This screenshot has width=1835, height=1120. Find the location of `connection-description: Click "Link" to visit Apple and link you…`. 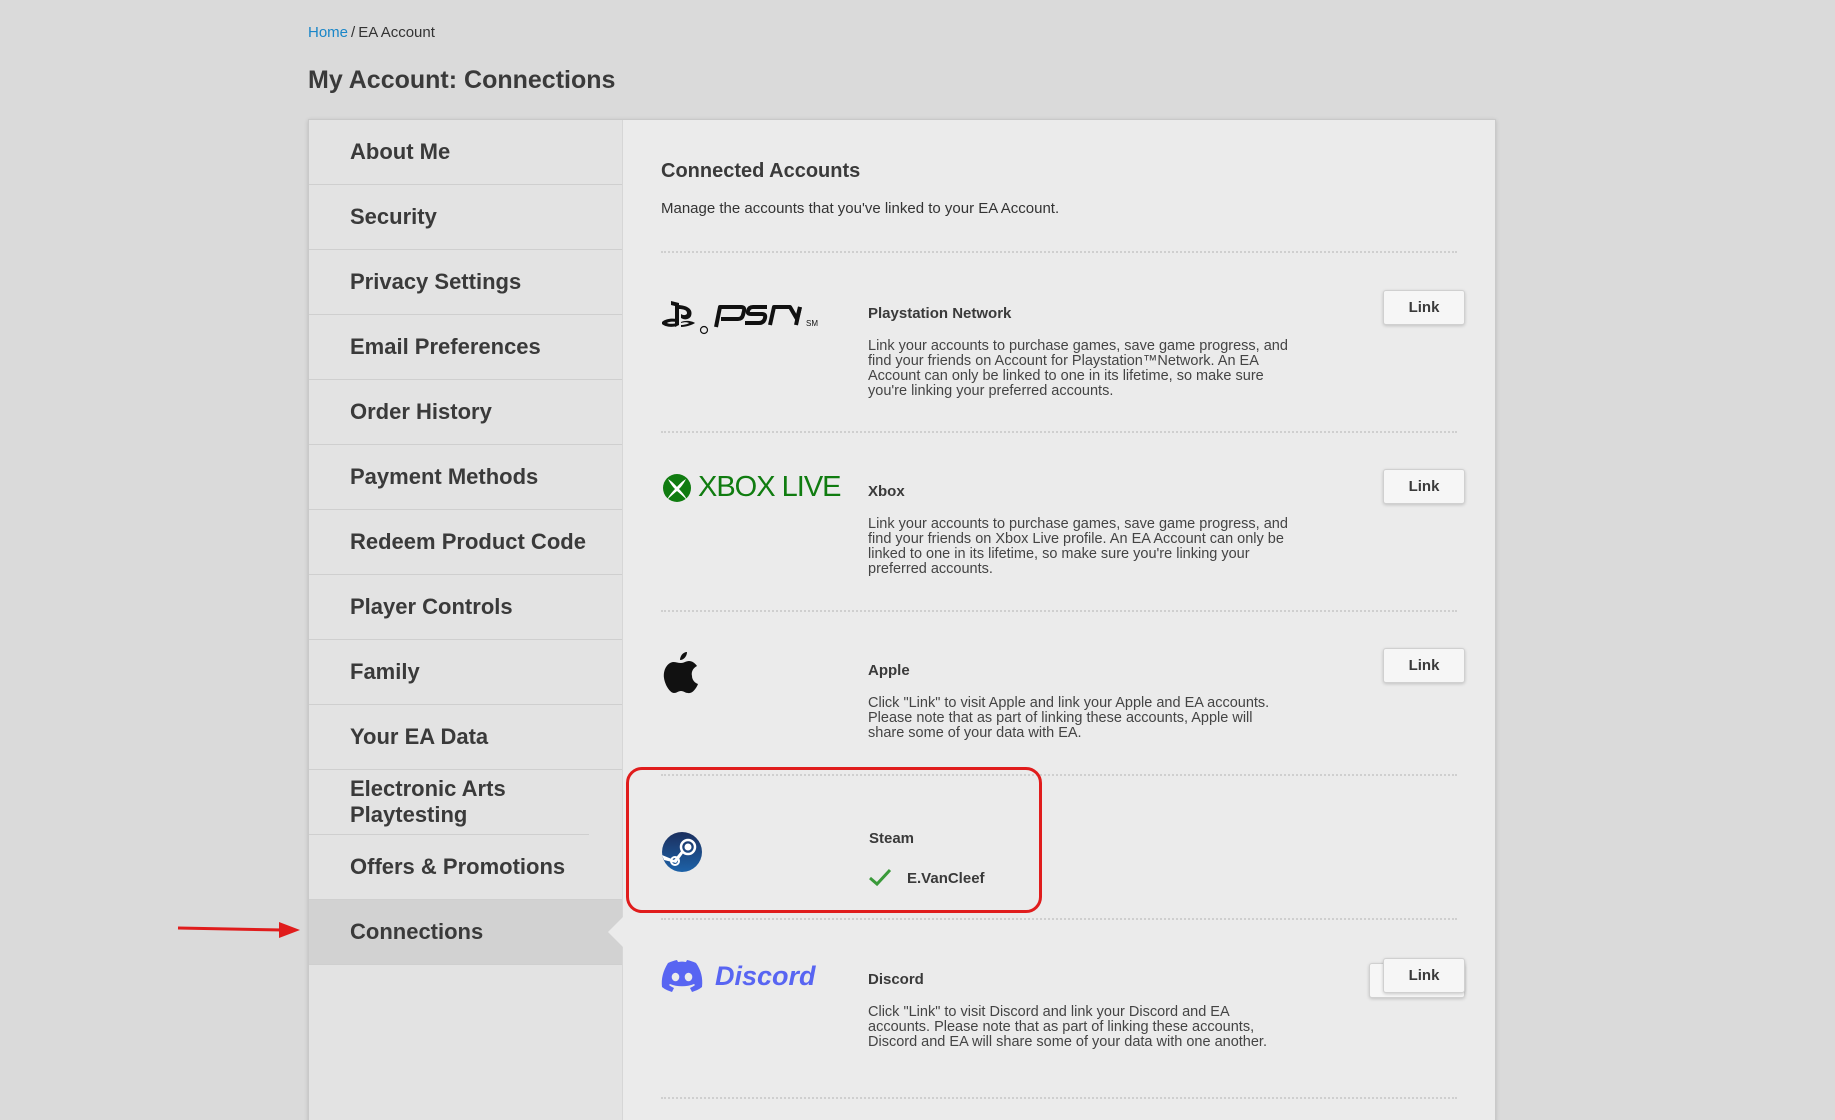

connection-description: Click "Link" to visit Apple and link you… is located at coordinates (1069, 718).